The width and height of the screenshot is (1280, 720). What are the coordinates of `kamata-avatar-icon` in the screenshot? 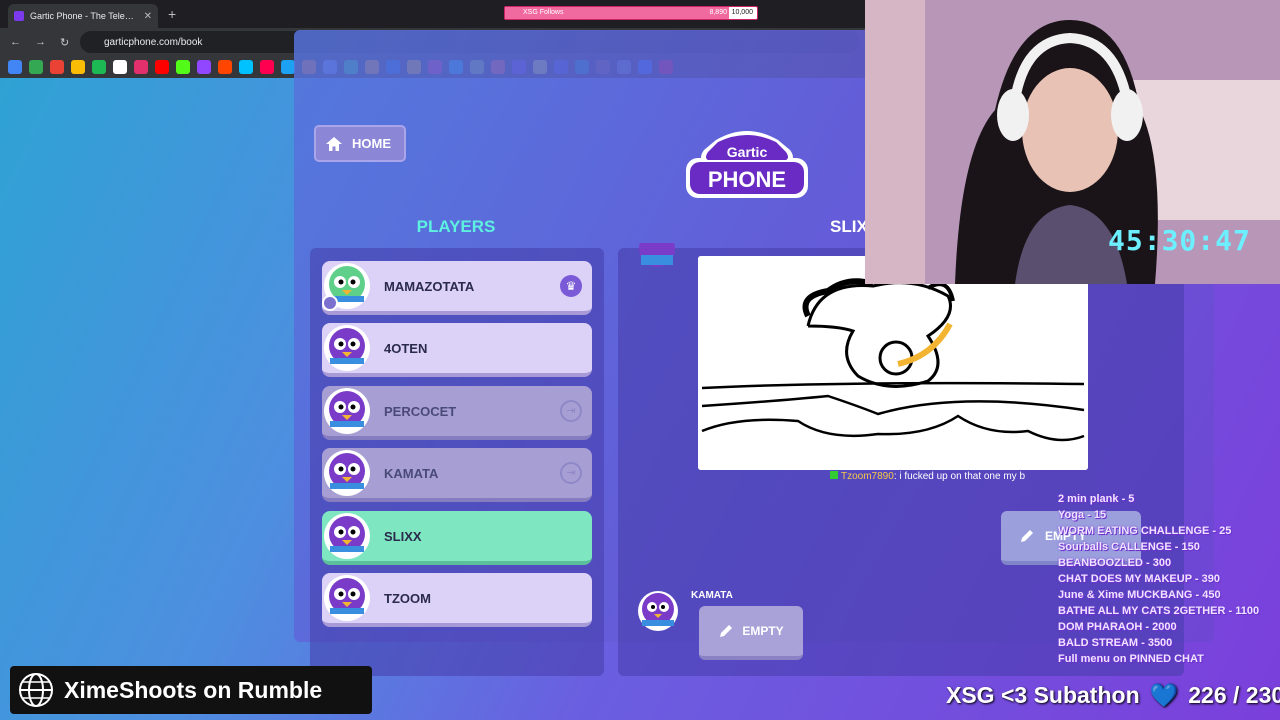 It's located at (658, 611).